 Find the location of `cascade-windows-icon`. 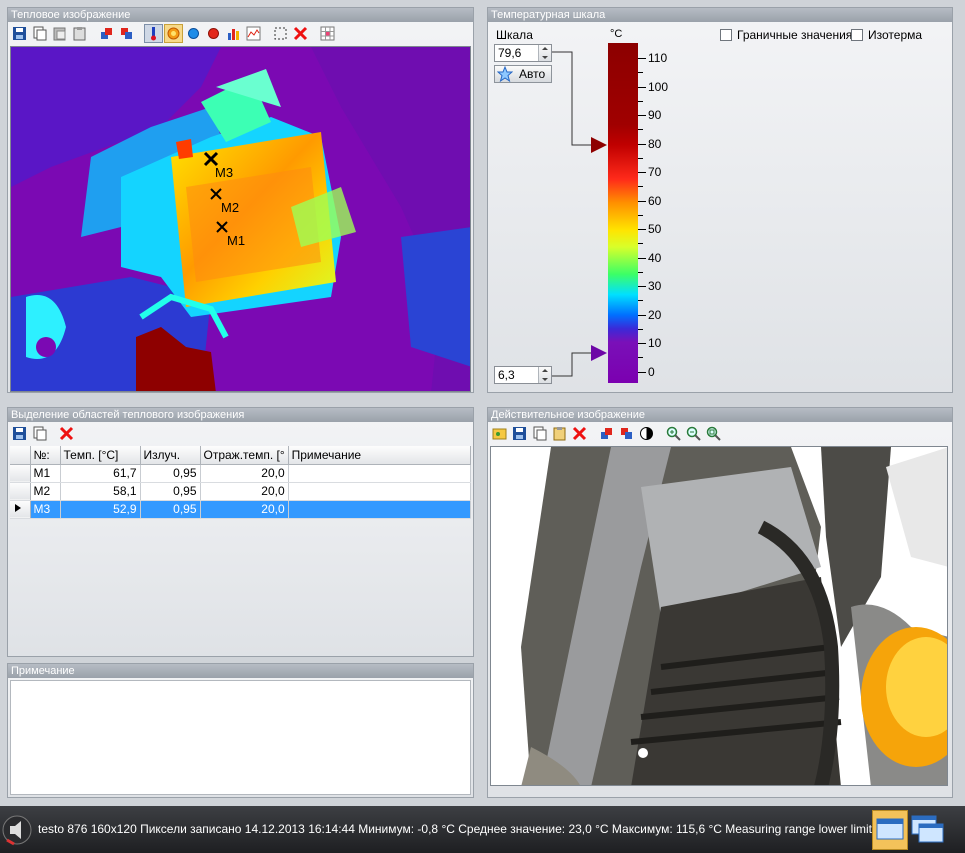

cascade-windows-icon is located at coordinates (927, 829).